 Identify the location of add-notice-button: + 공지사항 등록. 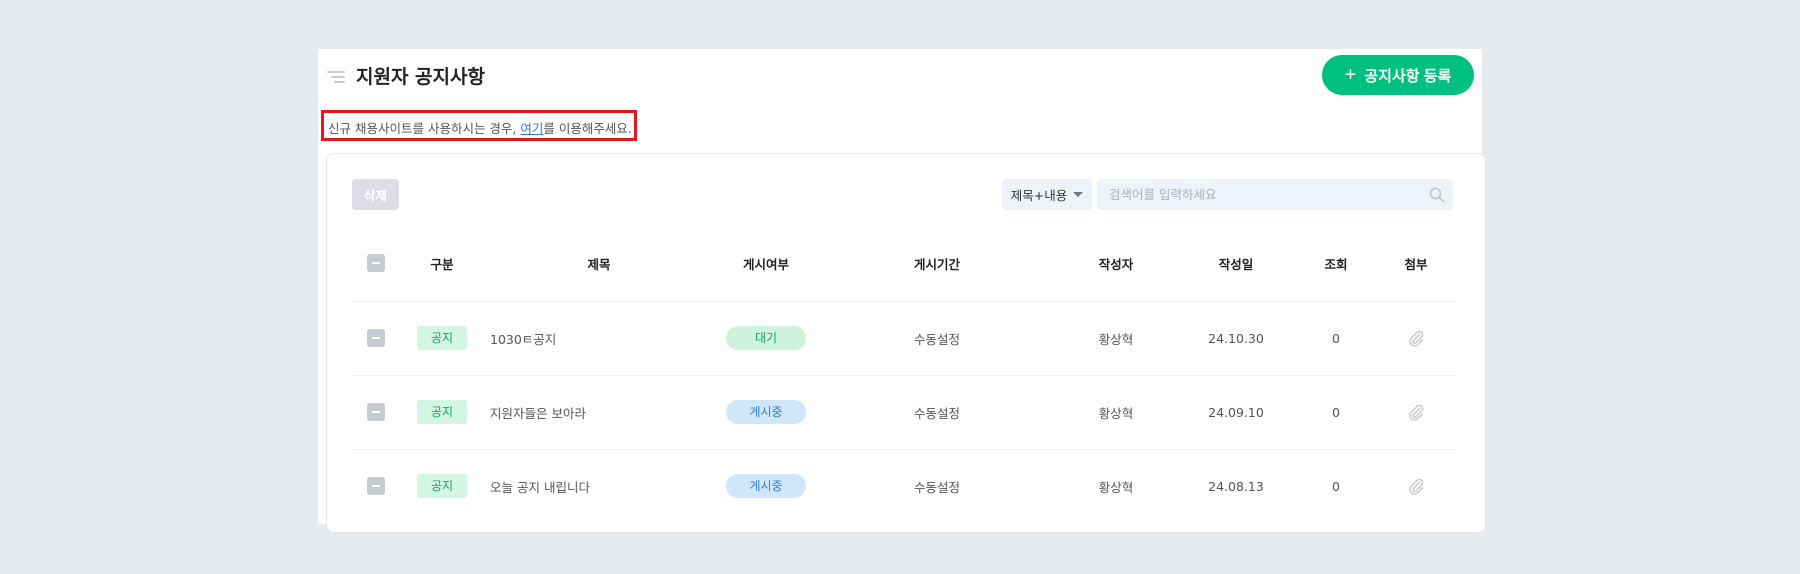
(1398, 75).